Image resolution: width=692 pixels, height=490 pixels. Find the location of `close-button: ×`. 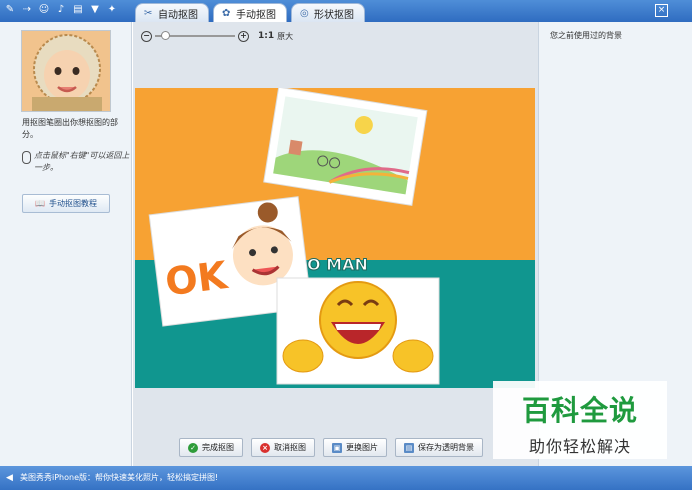

close-button: × is located at coordinates (661, 10).